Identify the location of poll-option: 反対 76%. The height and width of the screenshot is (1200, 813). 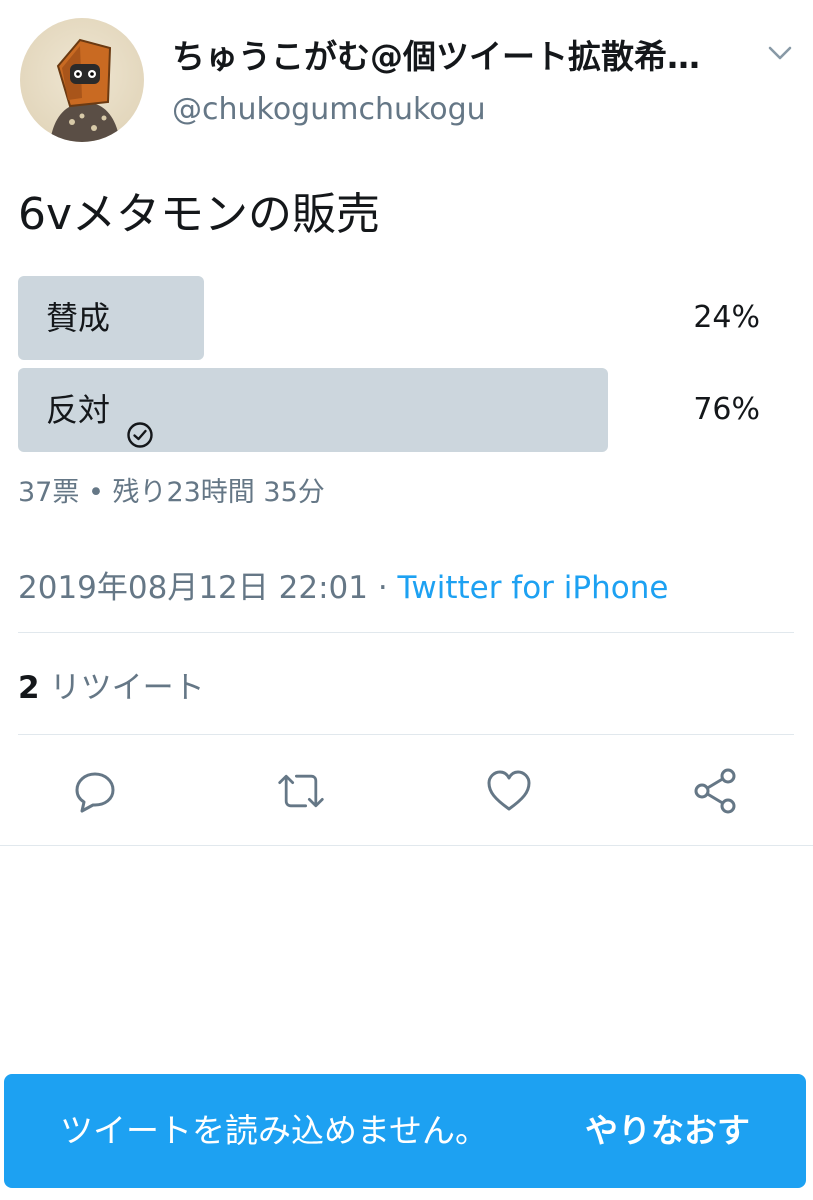
(406, 410).